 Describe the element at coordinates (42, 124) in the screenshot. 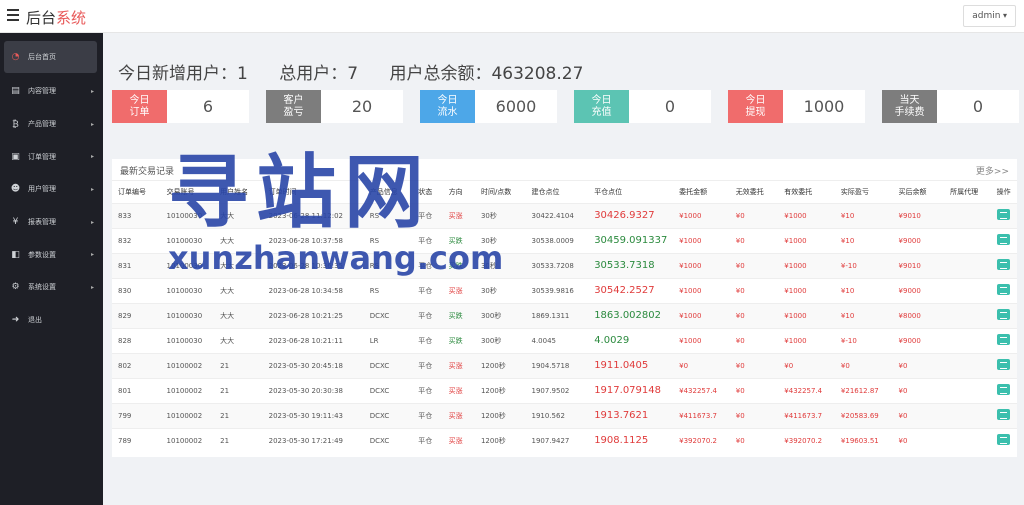

I see `sidebar-item-label: 产品管理` at that location.